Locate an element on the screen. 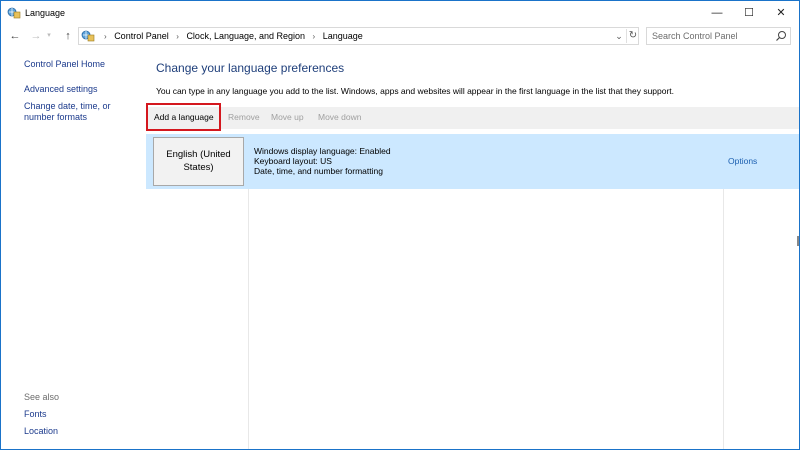 The image size is (800, 450). search-icon is located at coordinates (781, 36).